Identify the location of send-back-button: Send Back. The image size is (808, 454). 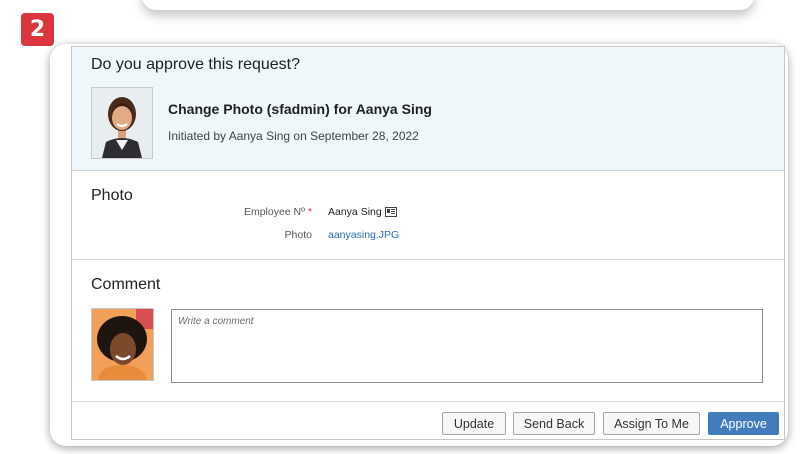
(554, 423).